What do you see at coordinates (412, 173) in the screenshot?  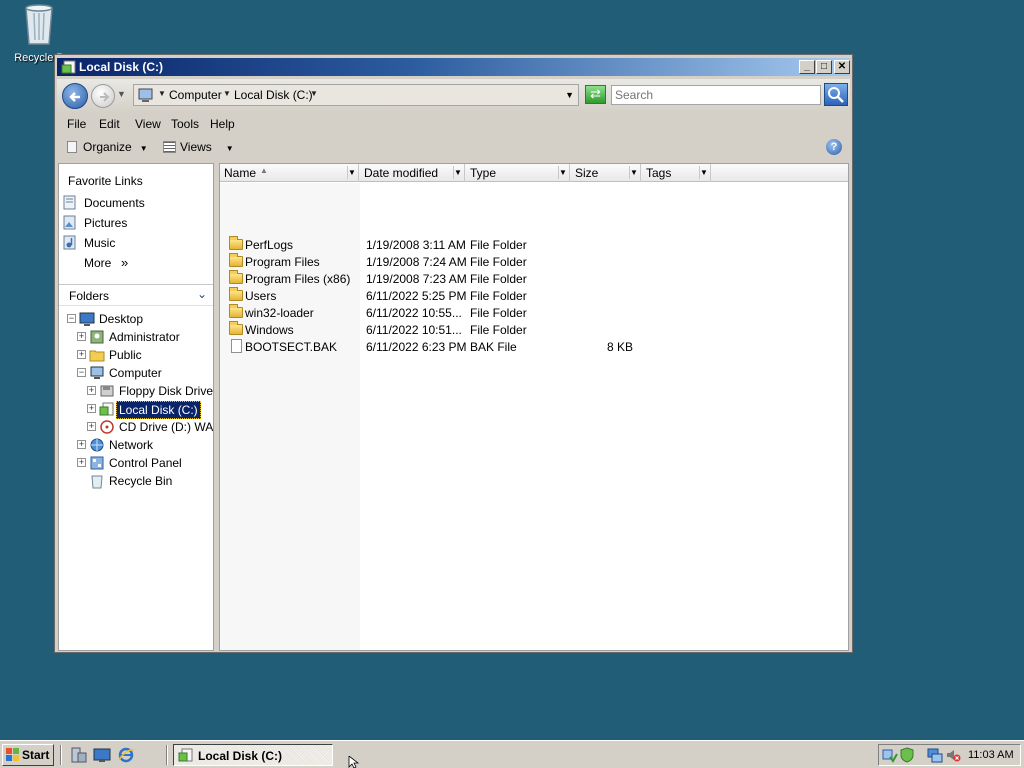 I see `column-header-date: Date modified ▼` at bounding box center [412, 173].